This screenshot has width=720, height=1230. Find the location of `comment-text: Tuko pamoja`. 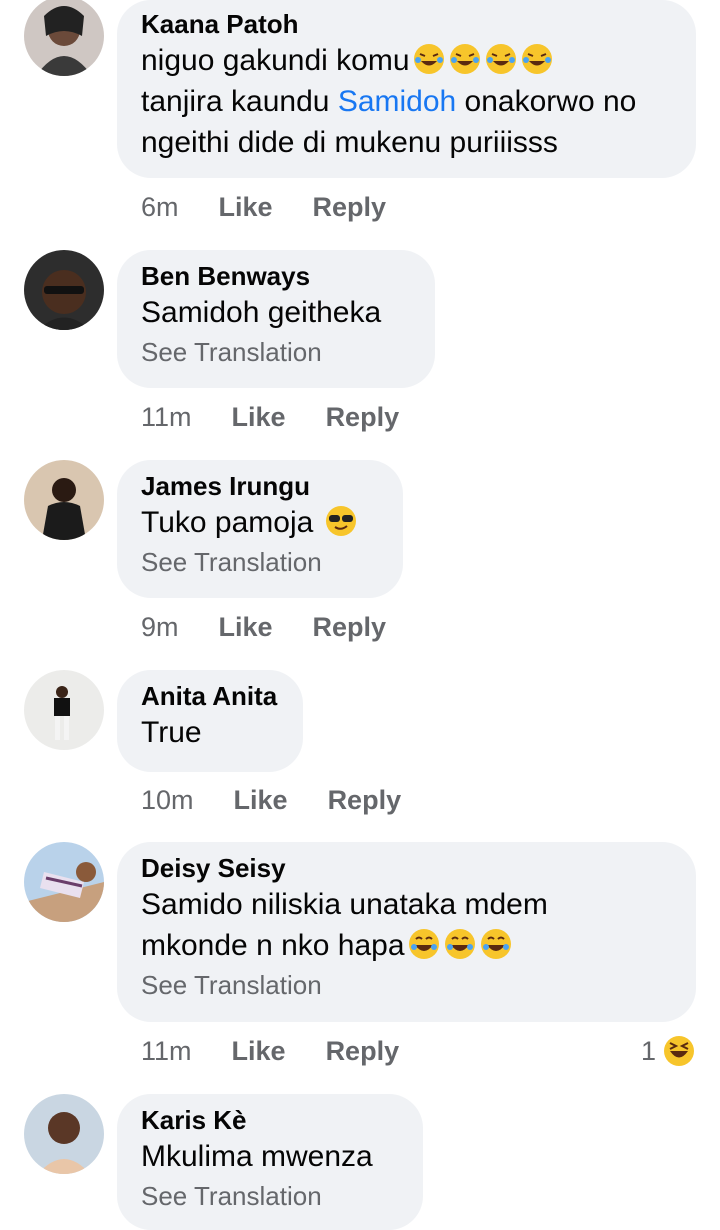

comment-text: Tuko pamoja is located at coordinates (260, 522).